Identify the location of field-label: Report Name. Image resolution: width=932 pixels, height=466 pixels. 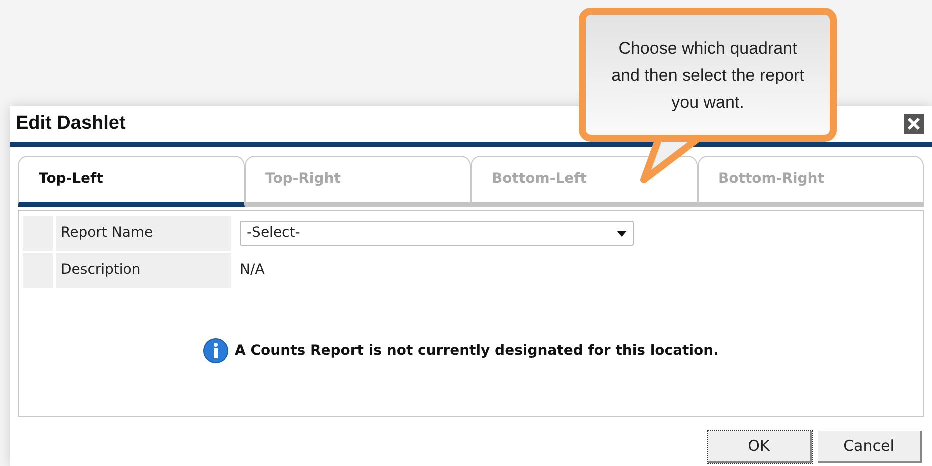
(143, 233).